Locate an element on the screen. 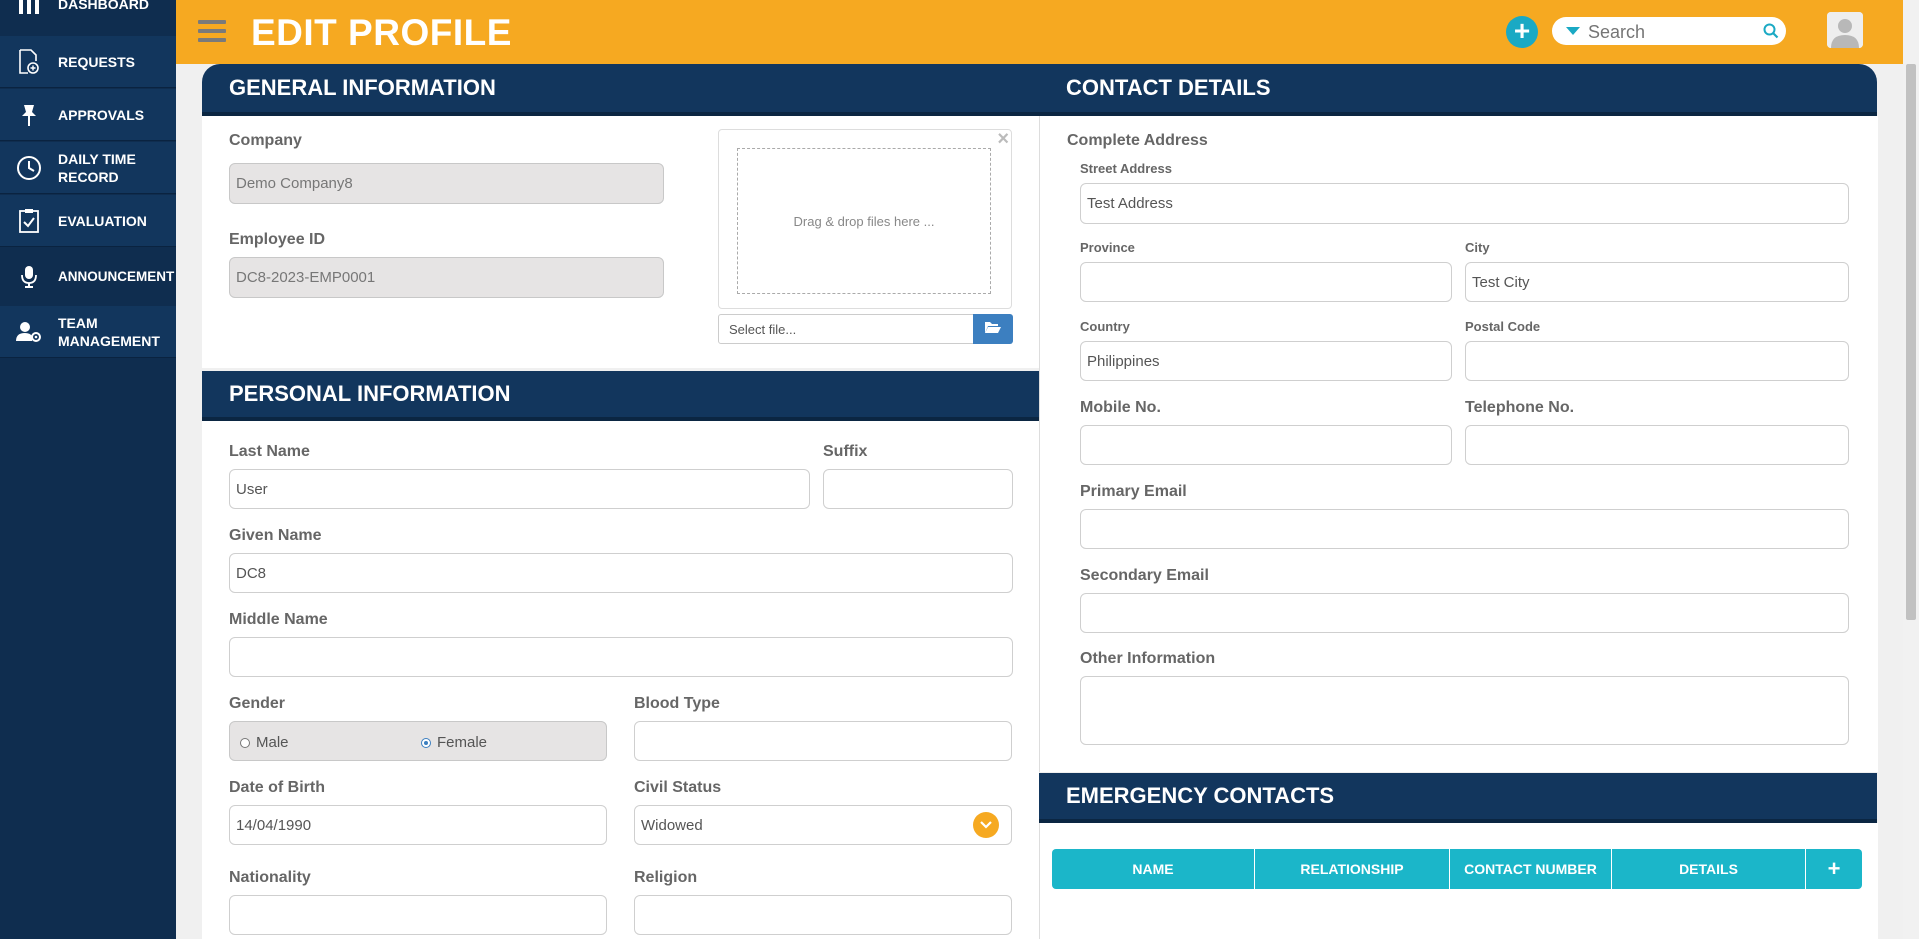 This screenshot has width=1919, height=939. sidebar-item-team-management: TEAM MANAGEMENT is located at coordinates (88, 332).